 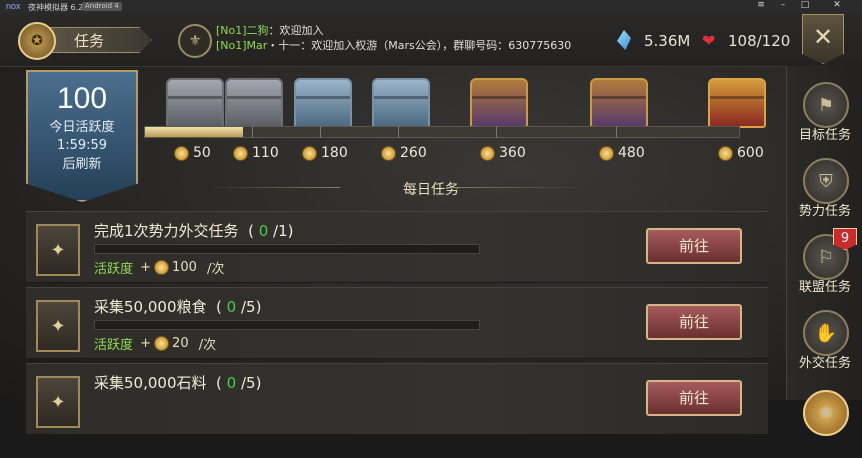 I want to click on sidebar-item-alliance-tasks: ⚐ 9 联盟任务, so click(x=824, y=265).